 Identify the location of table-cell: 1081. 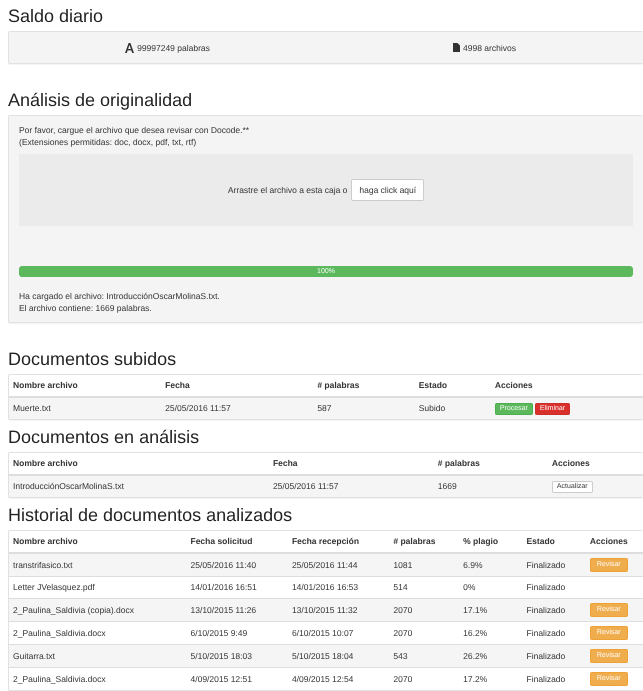
(424, 564).